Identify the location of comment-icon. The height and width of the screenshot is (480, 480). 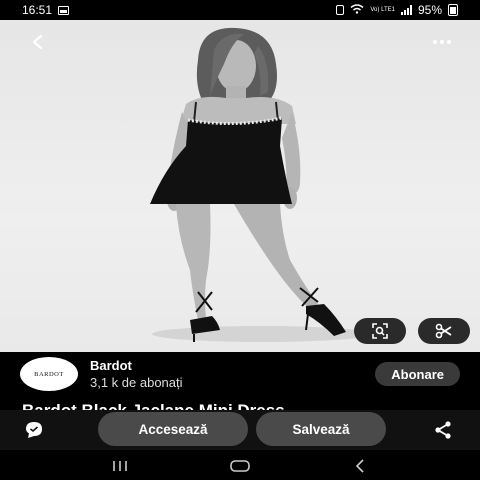
(34, 430).